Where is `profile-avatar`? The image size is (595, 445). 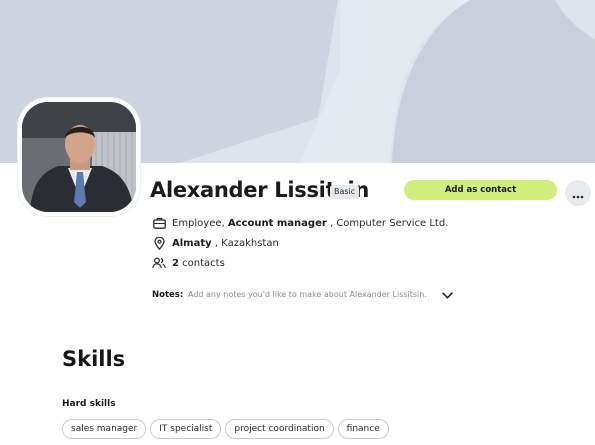 profile-avatar is located at coordinates (79, 157).